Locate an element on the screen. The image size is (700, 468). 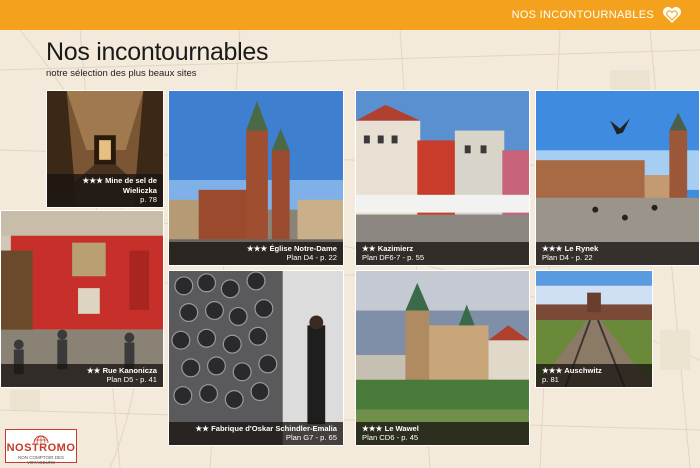
logo-name: NOSTROMO is located at coordinates (41, 448).